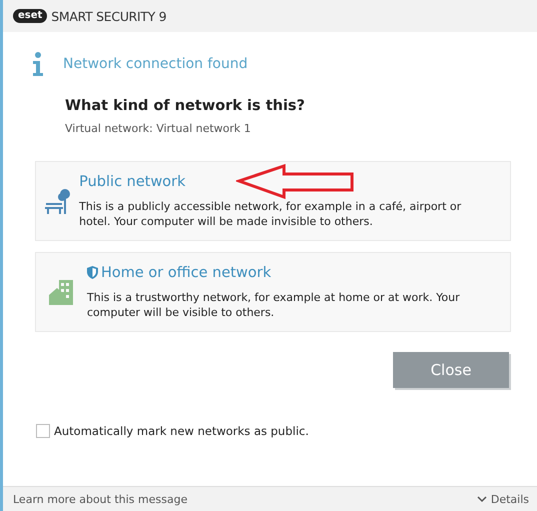  I want to click on bench-tree-icon, so click(58, 201).